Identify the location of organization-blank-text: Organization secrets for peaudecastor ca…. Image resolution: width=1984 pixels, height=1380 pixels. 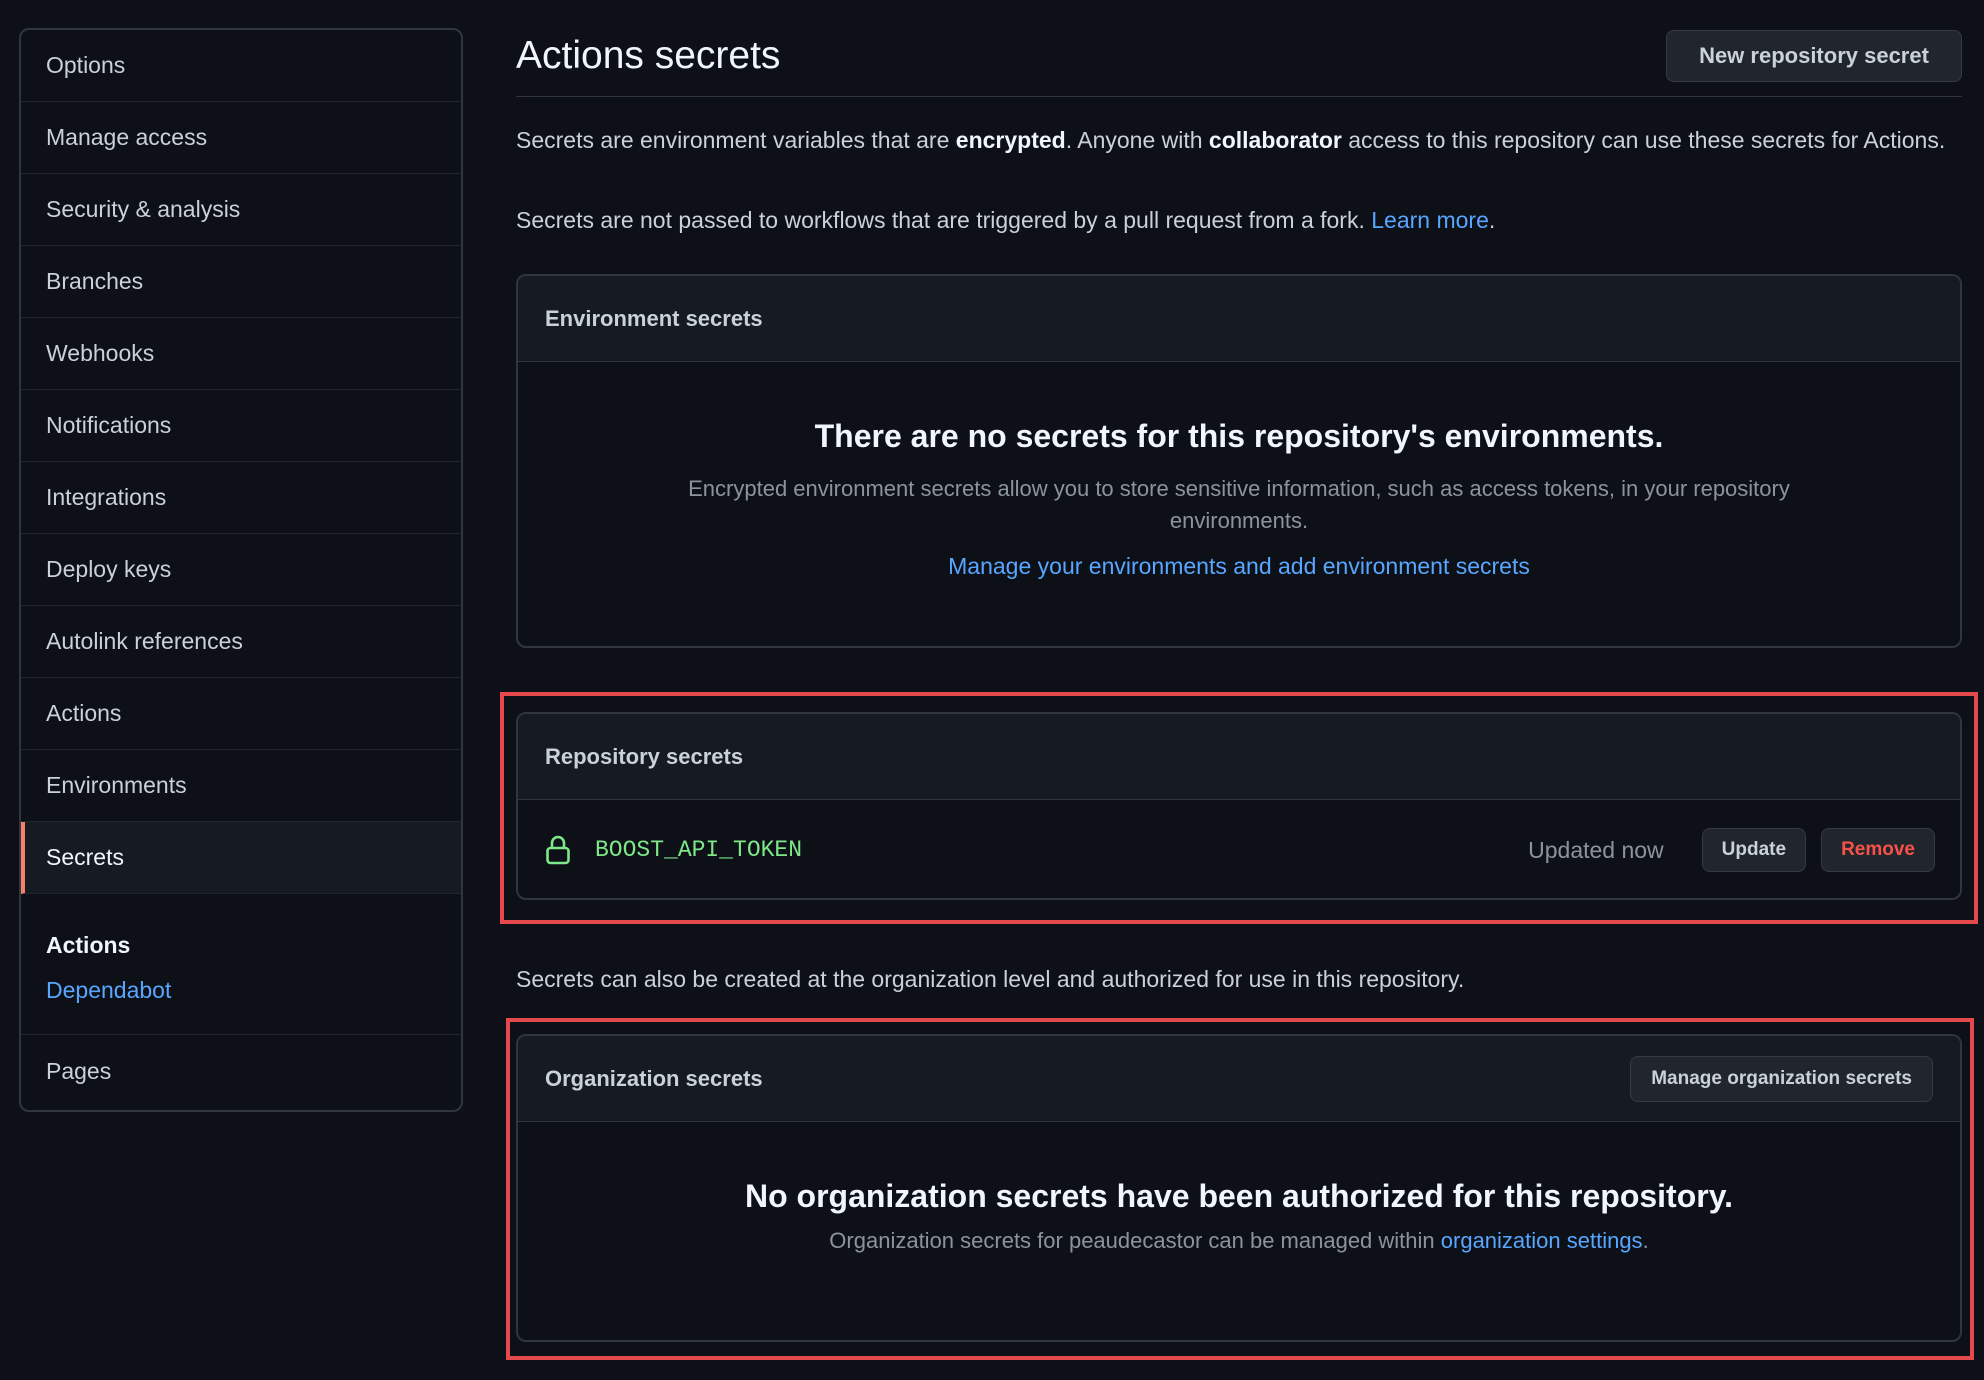
(1239, 1241).